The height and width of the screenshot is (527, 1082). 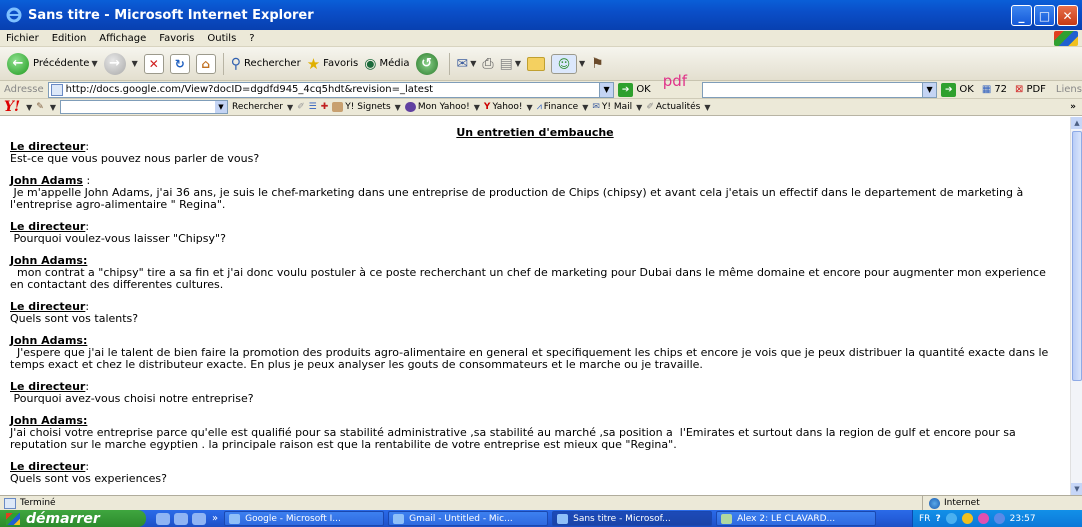 I want to click on forward-button: → ▼, so click(x=121, y=64).